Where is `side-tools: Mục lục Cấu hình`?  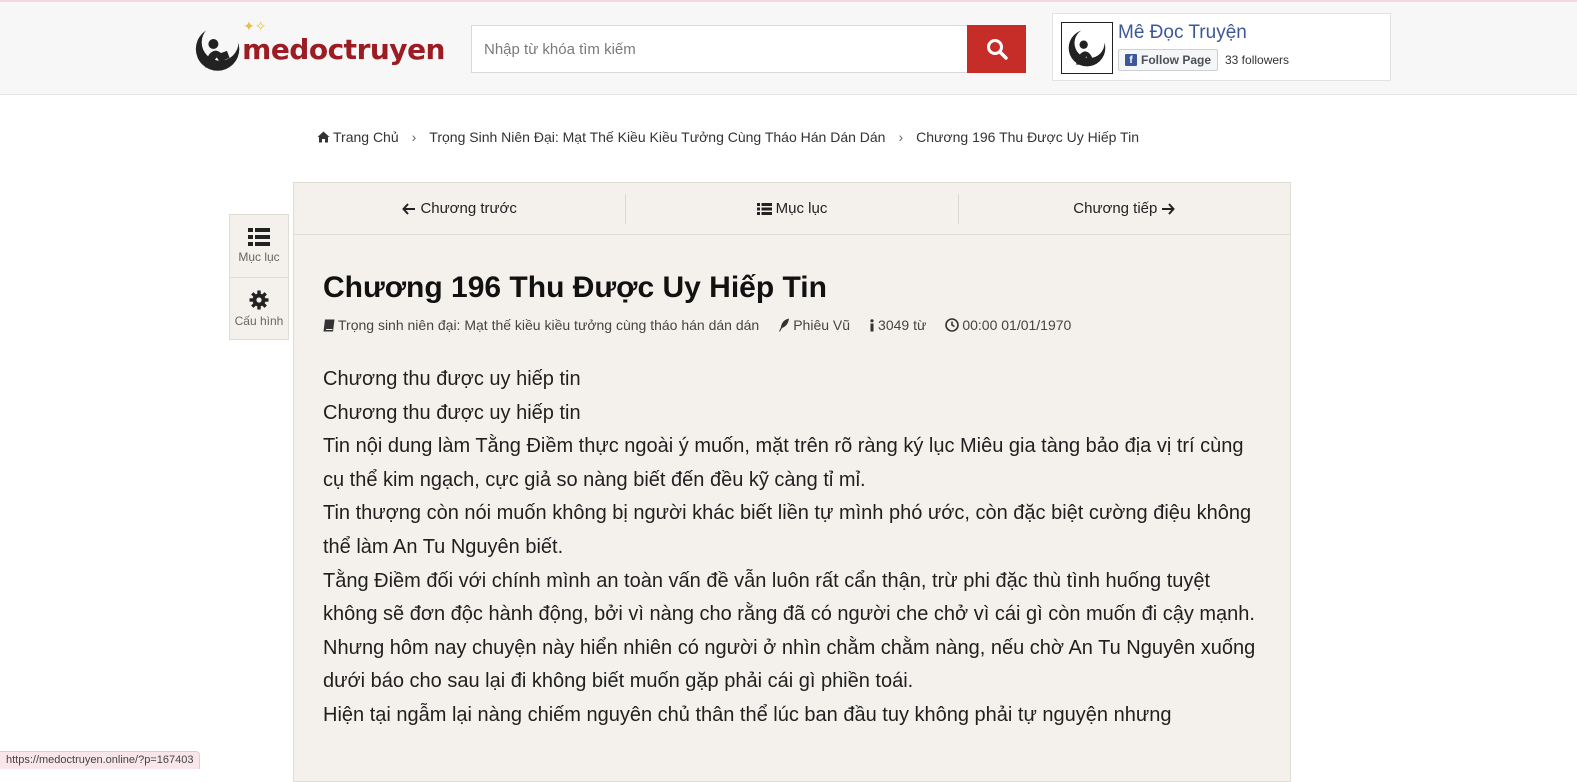 side-tools: Mục lục Cấu hình is located at coordinates (259, 277).